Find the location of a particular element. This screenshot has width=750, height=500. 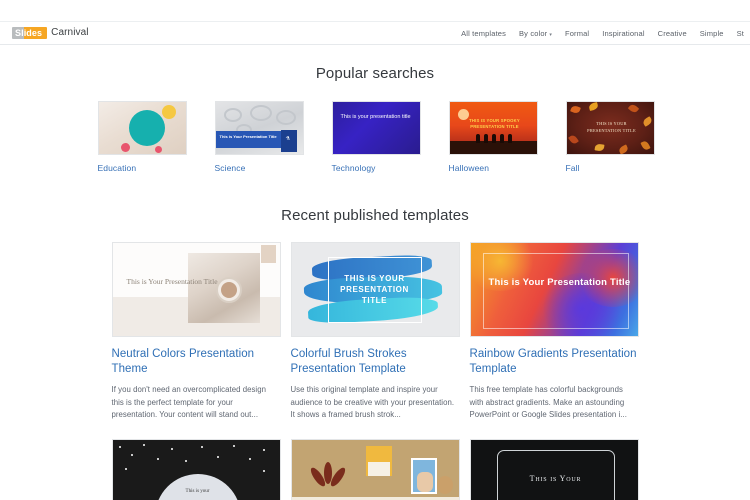

logo-mark-text: Slides is located at coordinates (29, 33).